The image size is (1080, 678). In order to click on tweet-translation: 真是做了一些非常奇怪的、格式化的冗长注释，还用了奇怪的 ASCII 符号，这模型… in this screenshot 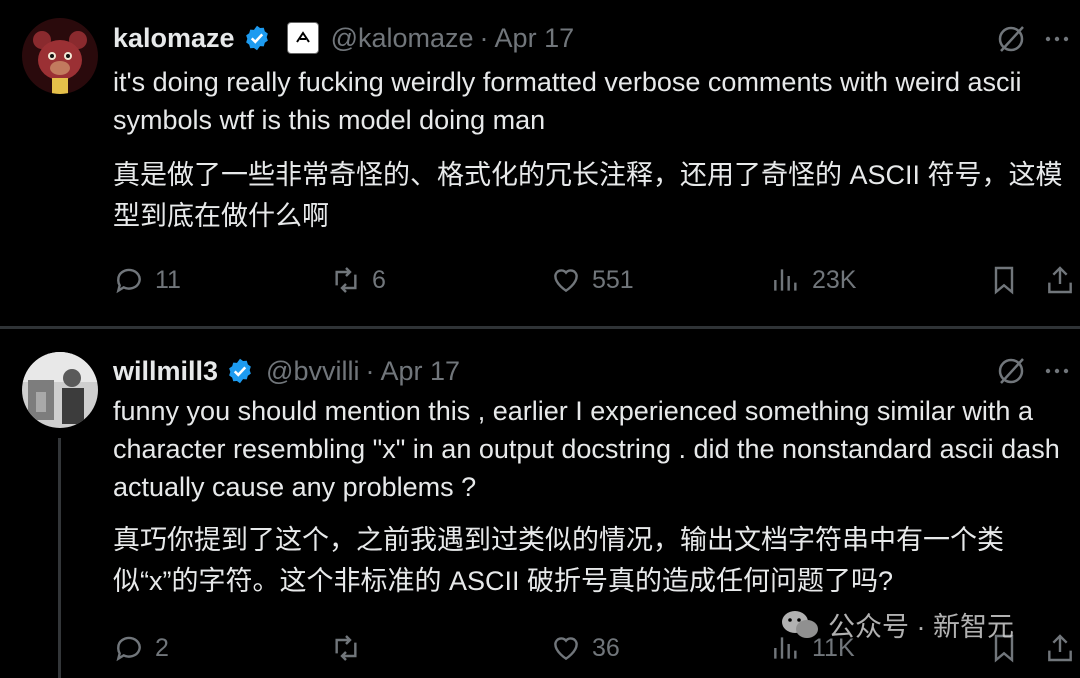, I will do `click(588, 195)`.